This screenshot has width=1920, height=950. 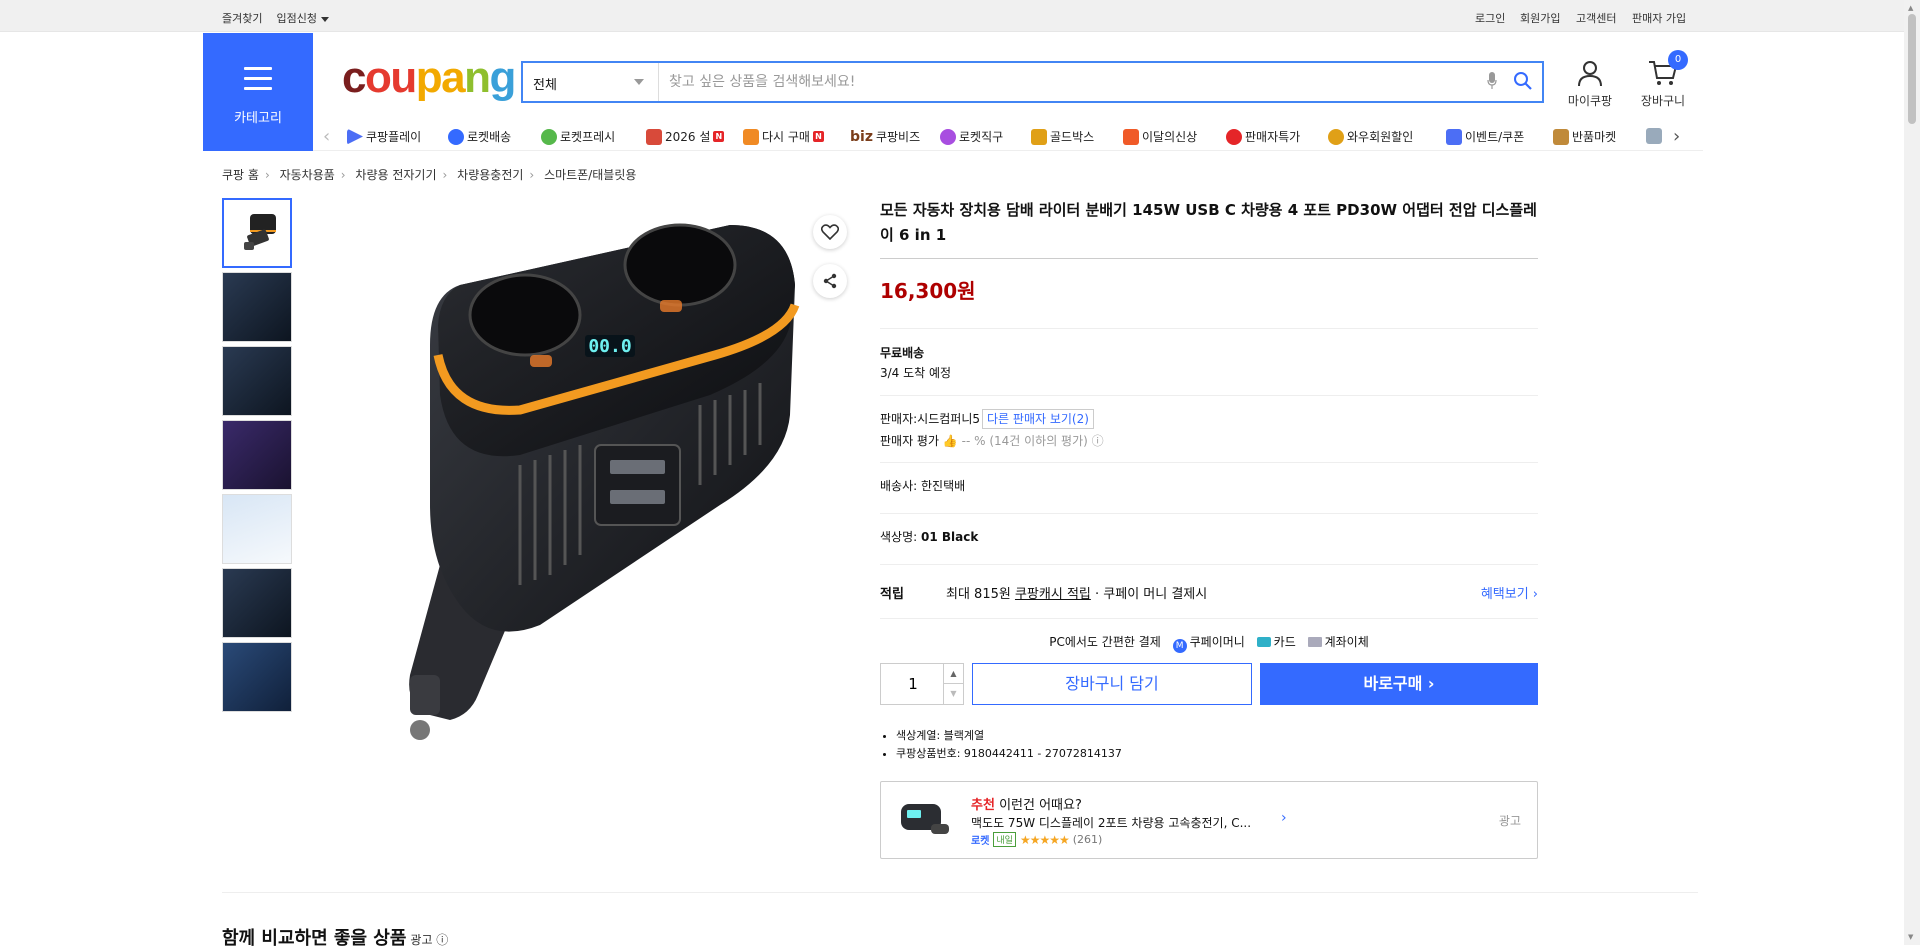 I want to click on courier-label: 배송사:, so click(x=899, y=486).